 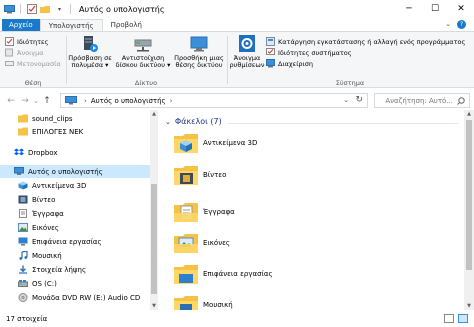 What do you see at coordinates (409, 9) in the screenshot?
I see `minimize-button: ─` at bounding box center [409, 9].